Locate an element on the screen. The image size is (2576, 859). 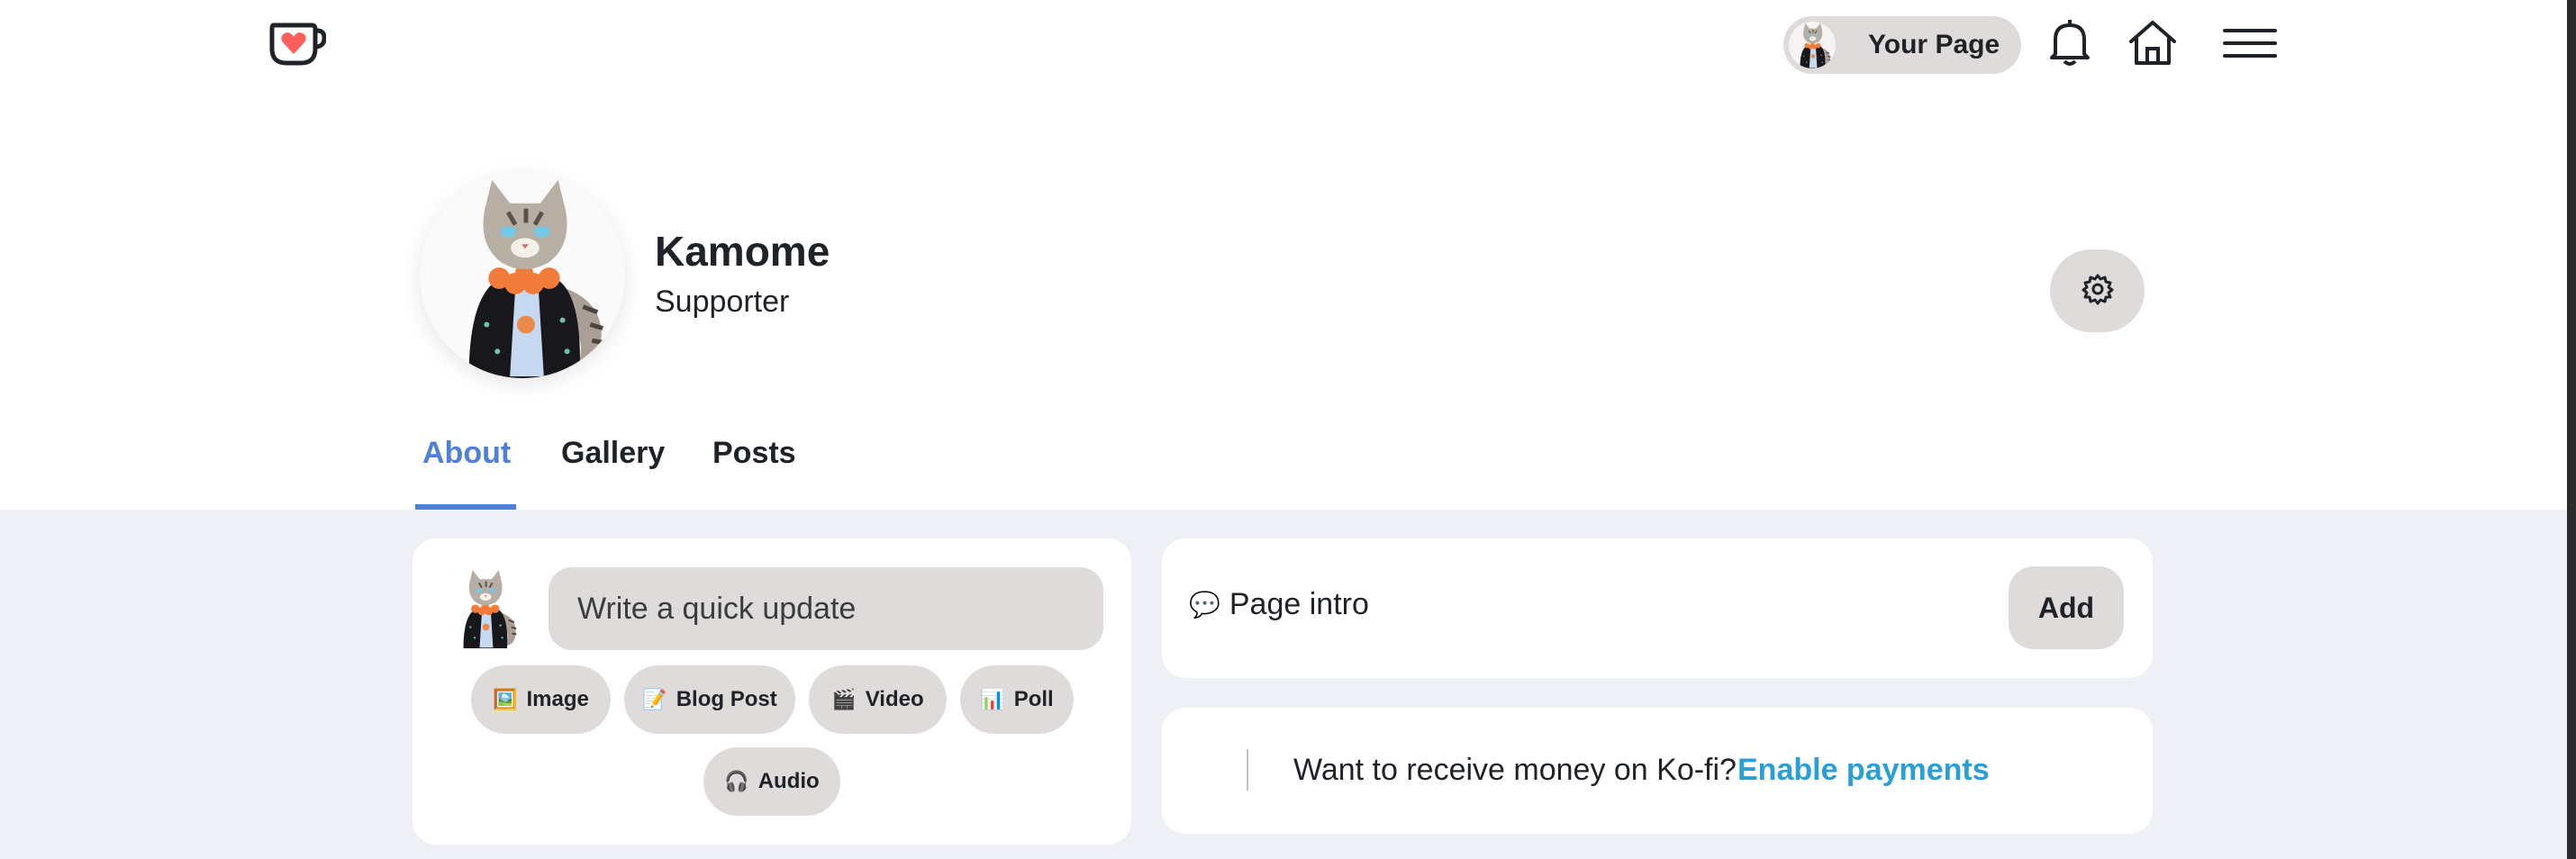
gear-icon is located at coordinates (2098, 291).